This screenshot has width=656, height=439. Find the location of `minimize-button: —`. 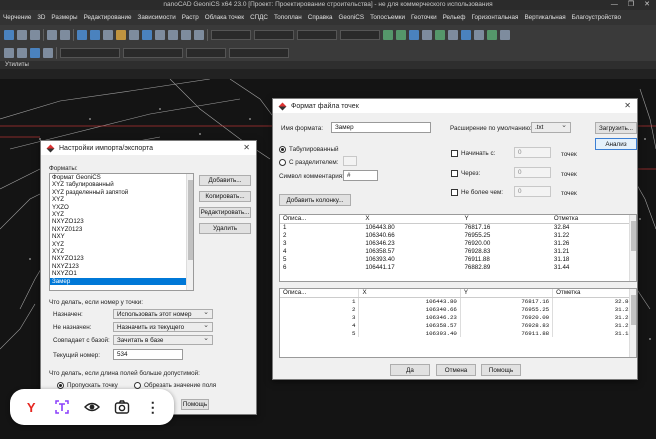

minimize-button: — is located at coordinates (614, 5).